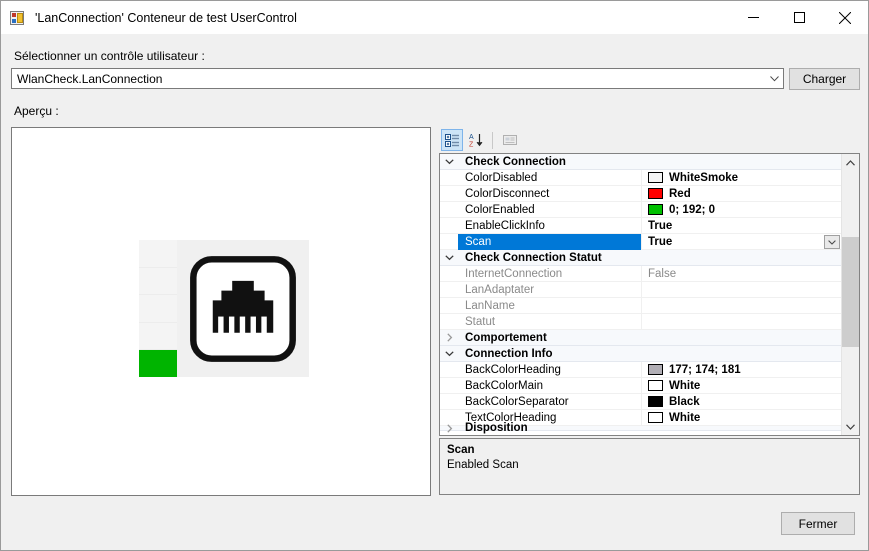 This screenshot has height=551, width=869. What do you see at coordinates (640, 305) in the screenshot?
I see `property-row: LanName` at bounding box center [640, 305].